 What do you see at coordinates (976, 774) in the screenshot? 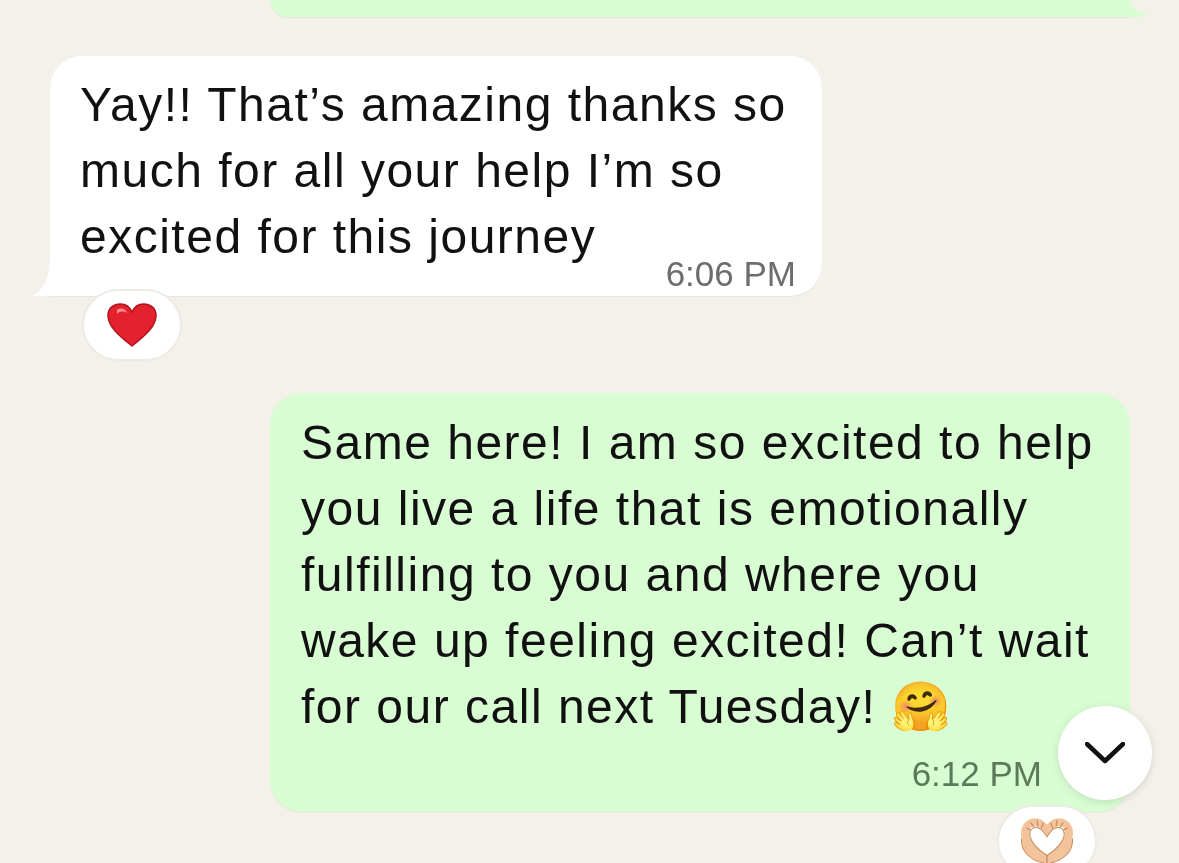
I see `message-time: 6:12 PM` at bounding box center [976, 774].